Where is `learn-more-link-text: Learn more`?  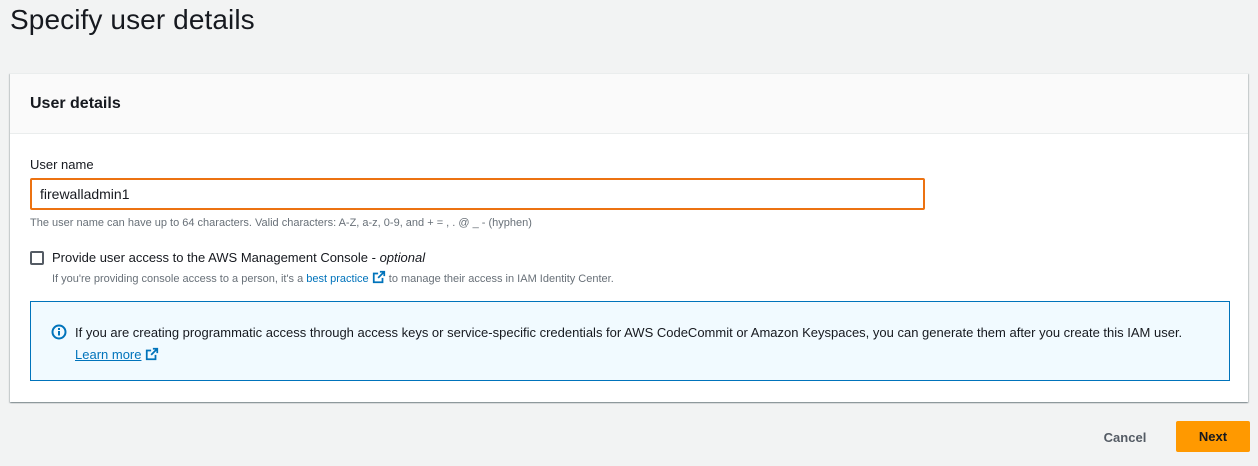
learn-more-link-text: Learn more is located at coordinates (108, 354).